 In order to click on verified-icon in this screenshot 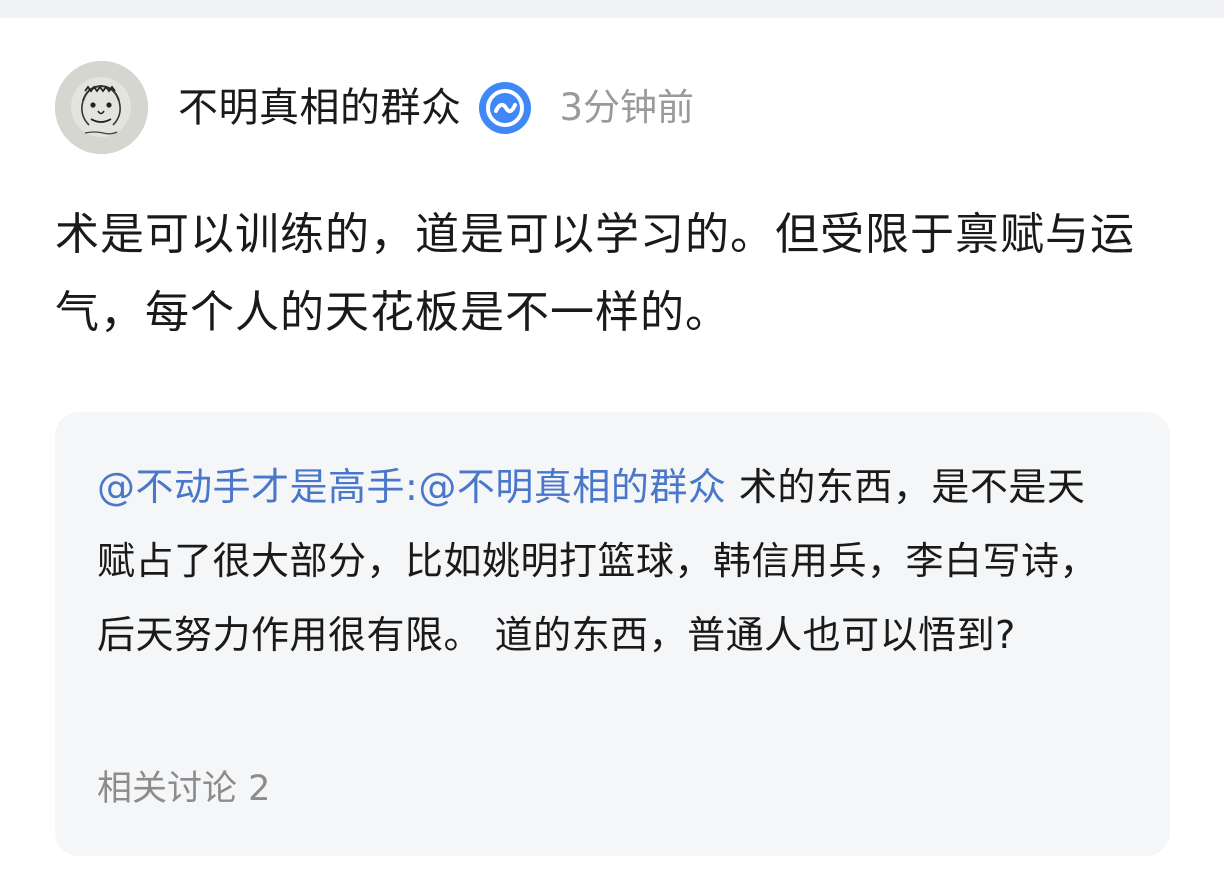, I will do `click(505, 108)`.